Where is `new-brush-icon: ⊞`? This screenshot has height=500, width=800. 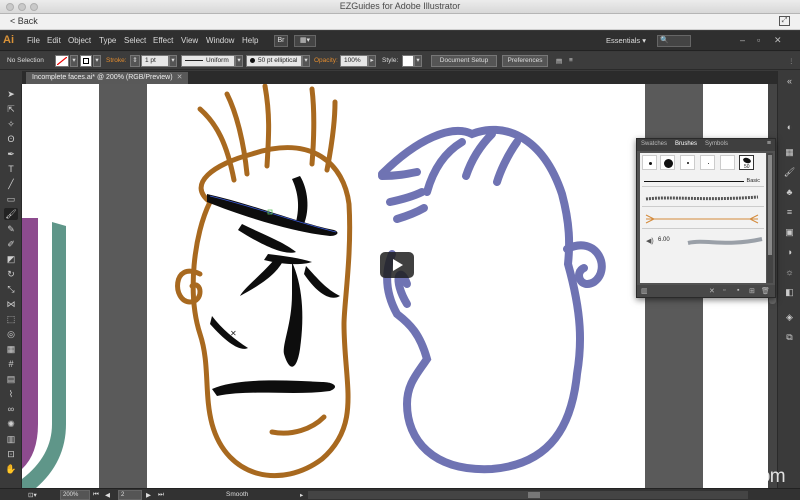
new-brush-icon: ⊞ is located at coordinates (752, 291).